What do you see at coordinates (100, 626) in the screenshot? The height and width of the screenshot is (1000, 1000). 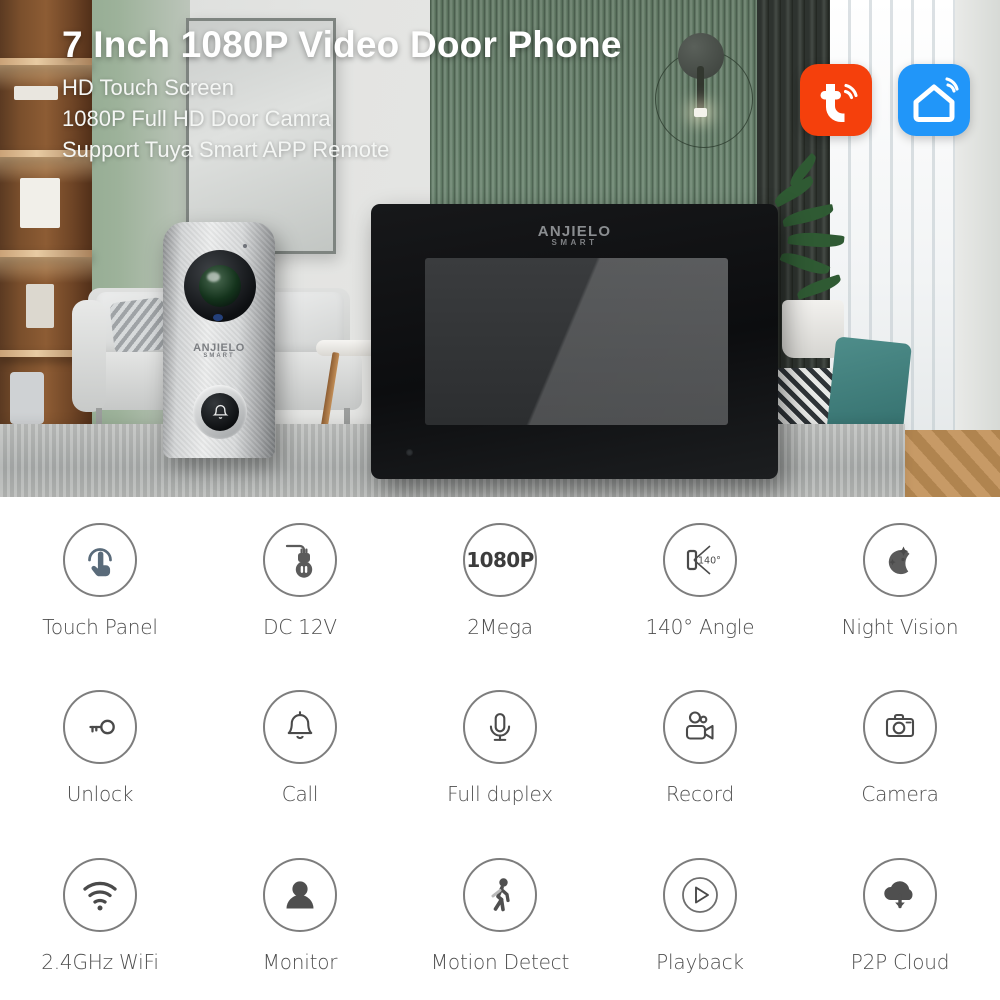 I see `feature-label: Touch Panel` at bounding box center [100, 626].